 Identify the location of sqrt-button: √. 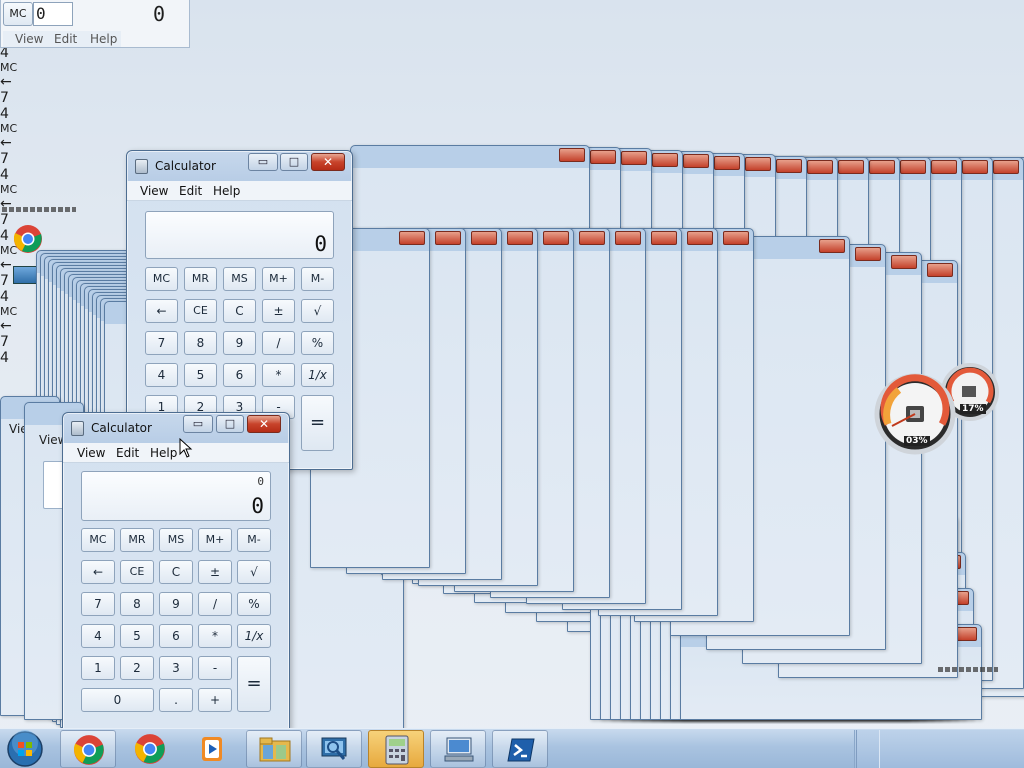
(254, 572).